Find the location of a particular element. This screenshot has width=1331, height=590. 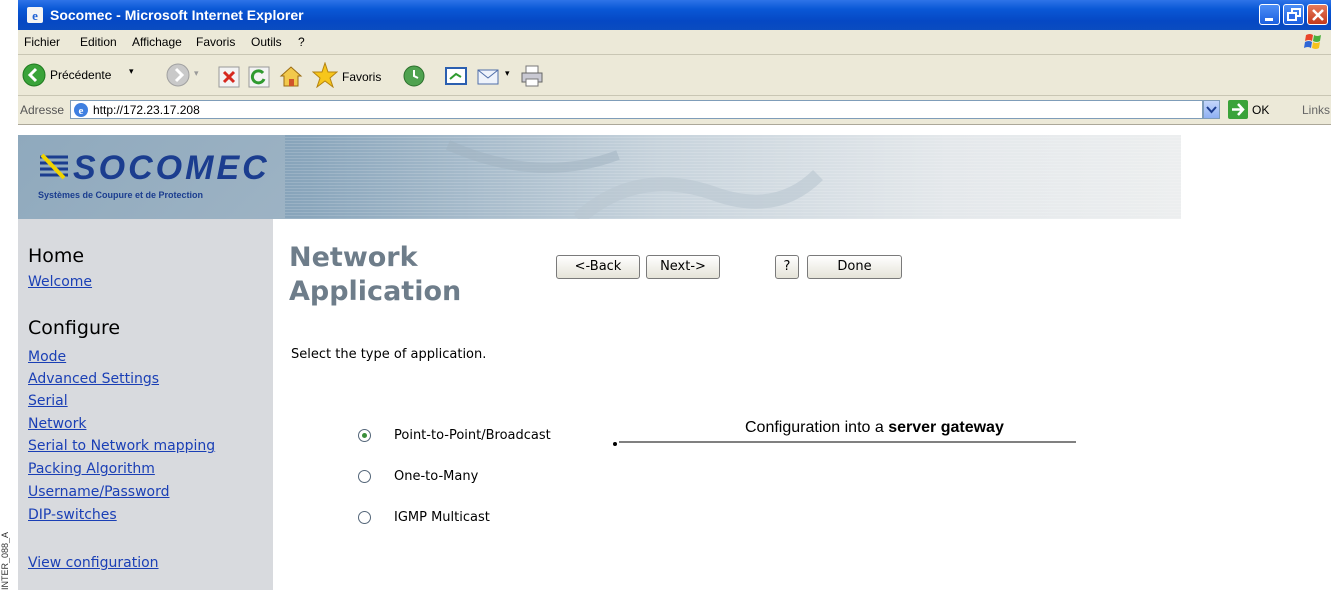

callout-bold: server gateway is located at coordinates (946, 427).